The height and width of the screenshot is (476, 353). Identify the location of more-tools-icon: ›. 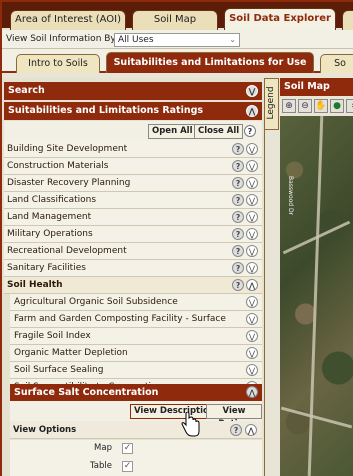
(349, 106).